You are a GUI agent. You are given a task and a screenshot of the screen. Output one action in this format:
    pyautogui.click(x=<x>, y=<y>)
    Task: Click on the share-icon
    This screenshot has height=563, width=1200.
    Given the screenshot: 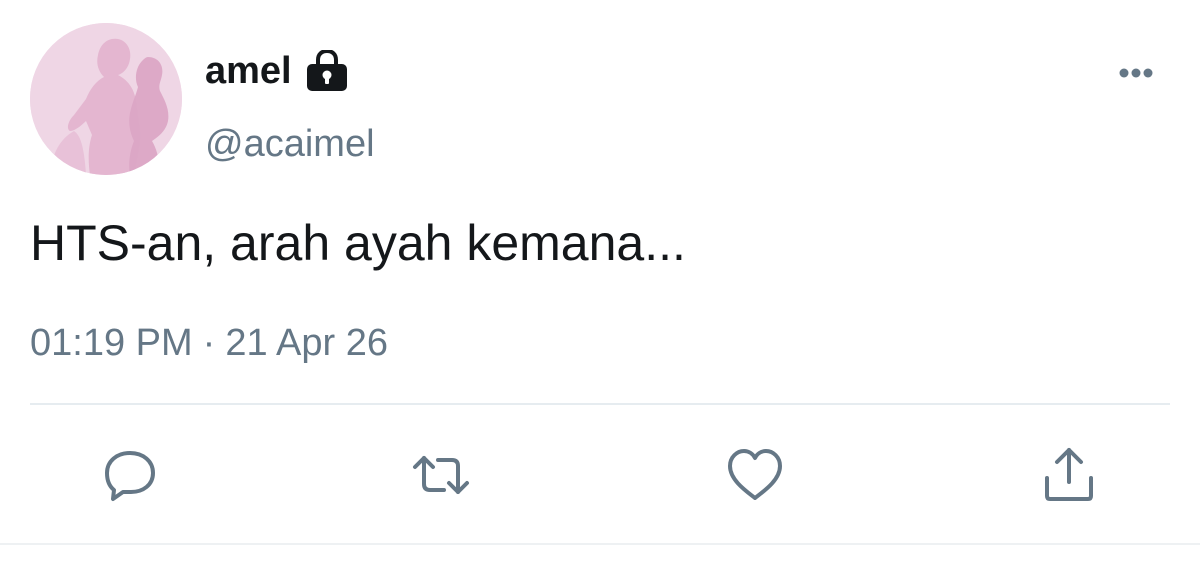 What is the action you would take?
    pyautogui.click(x=1069, y=474)
    